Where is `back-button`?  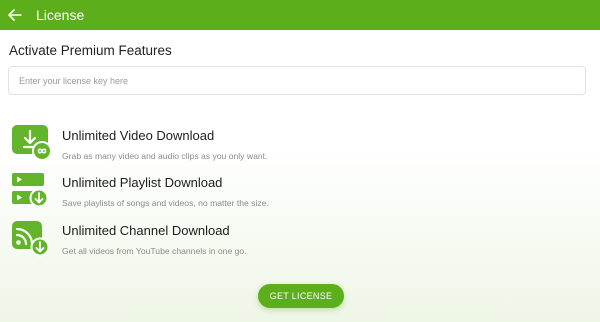
back-button is located at coordinates (15, 15).